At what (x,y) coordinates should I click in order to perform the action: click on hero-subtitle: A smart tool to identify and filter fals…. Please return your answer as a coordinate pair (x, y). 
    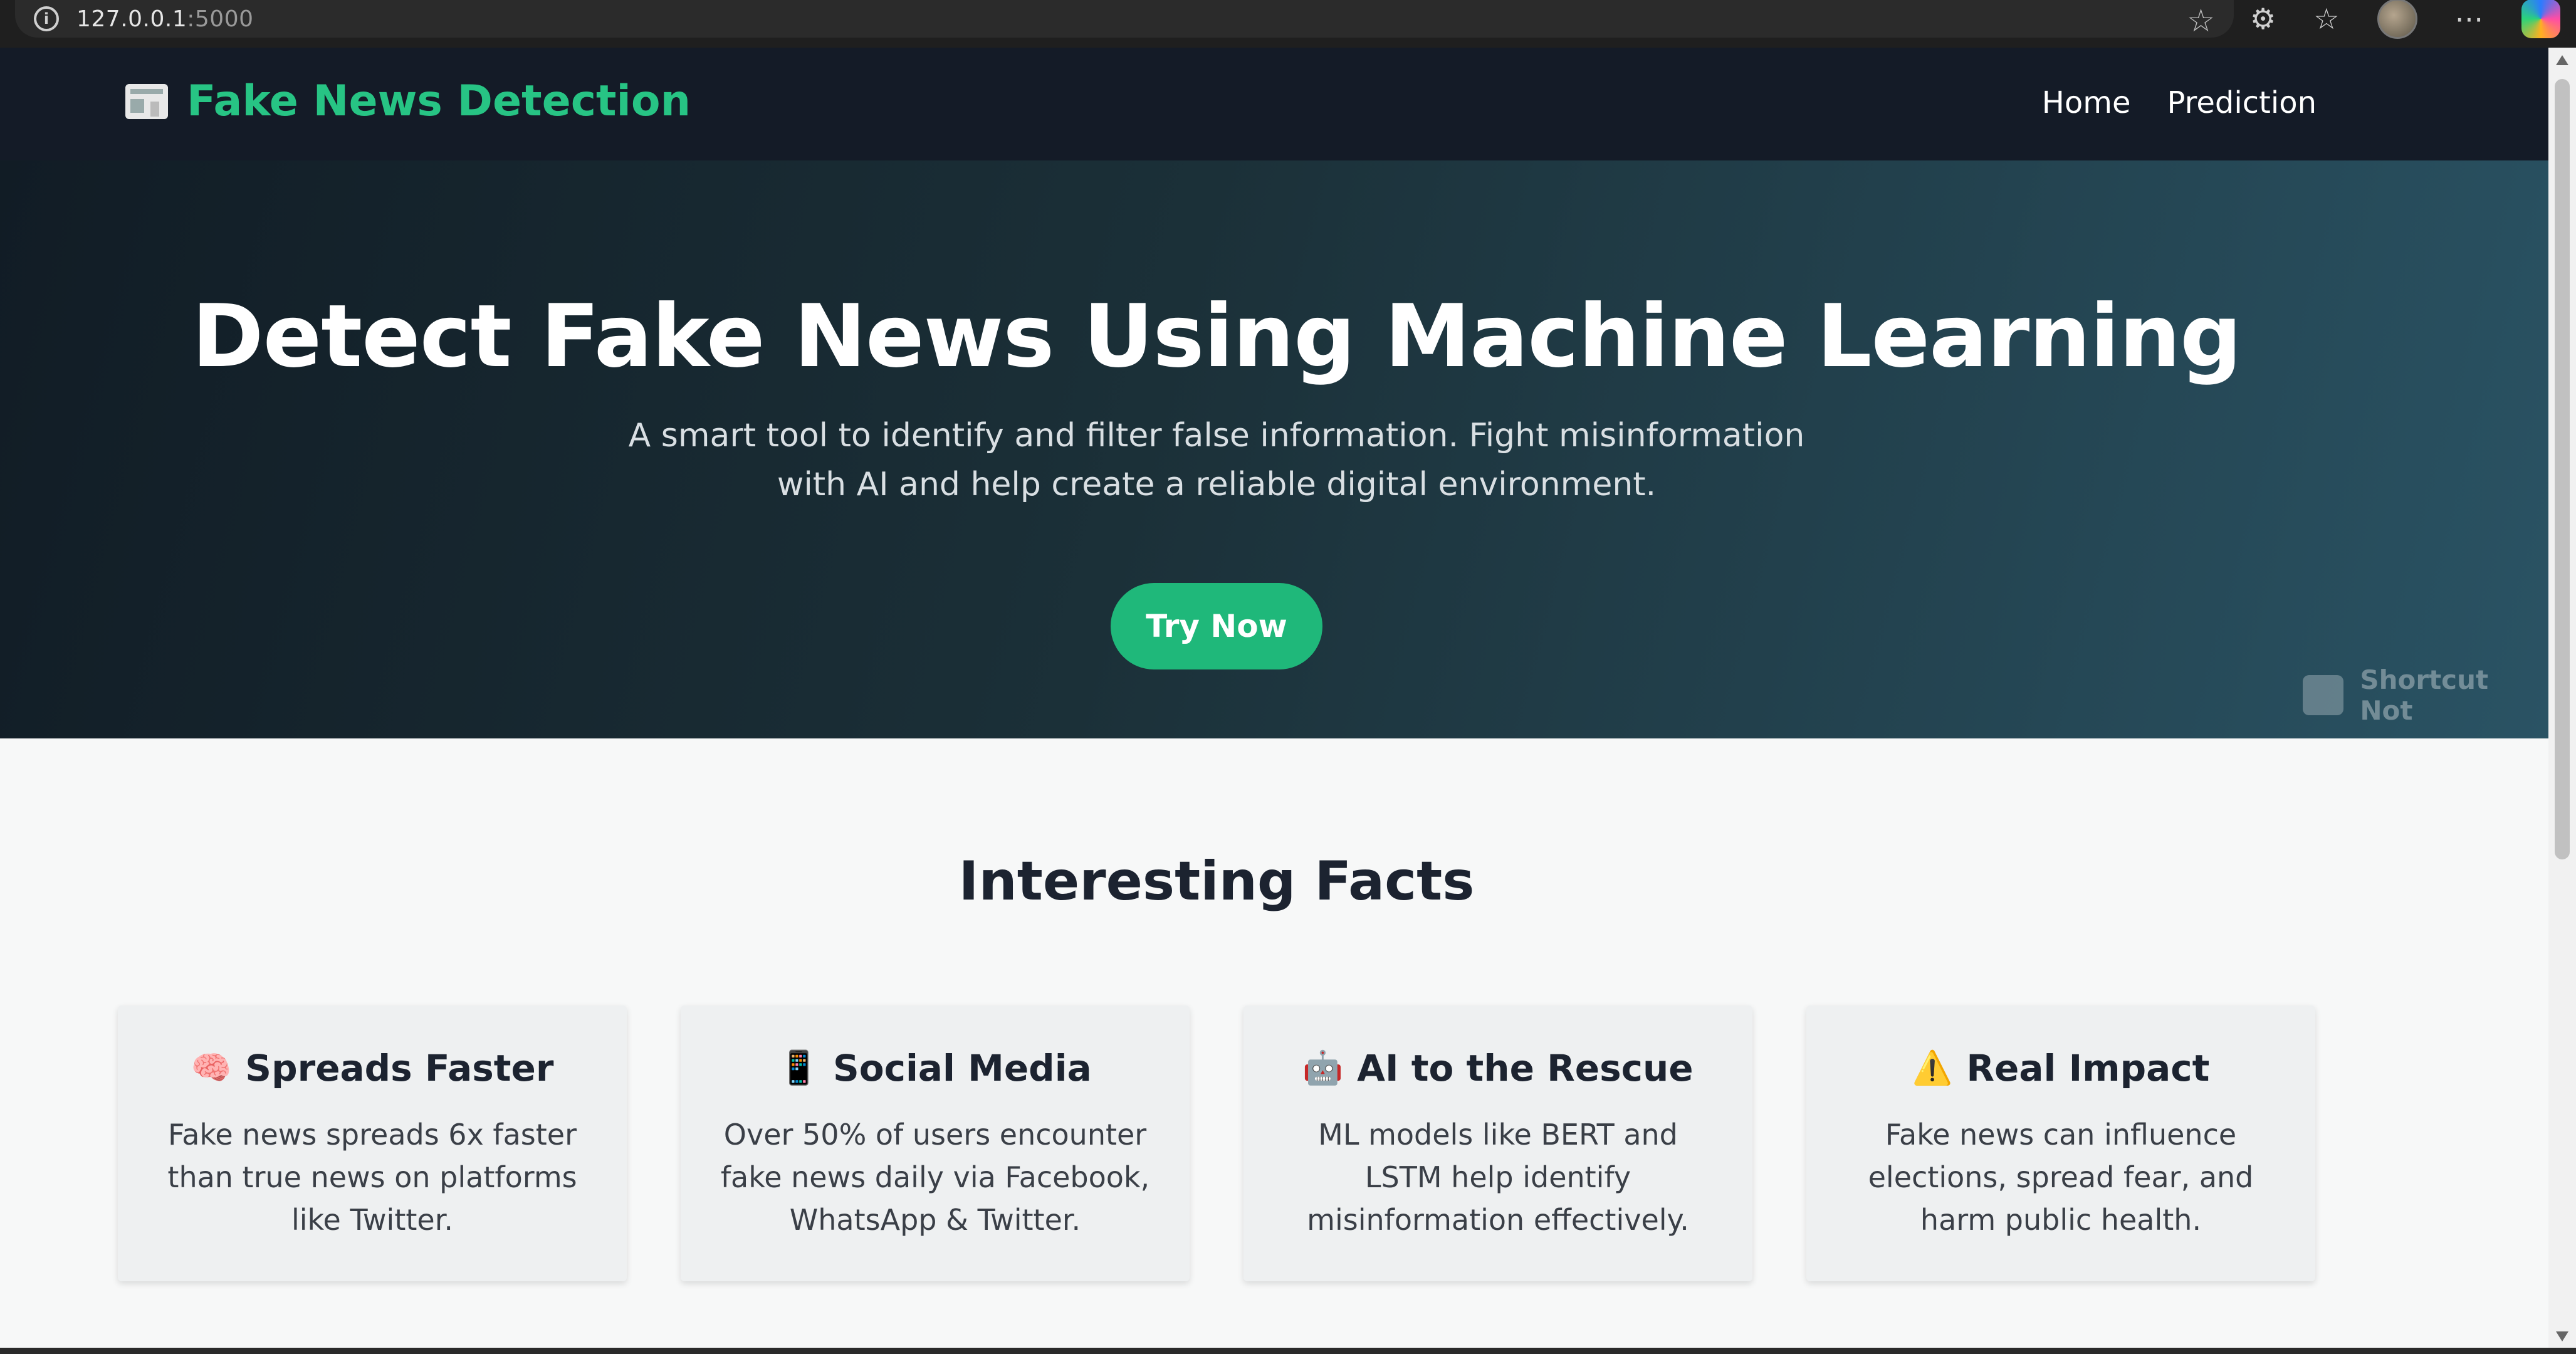
    Looking at the image, I should click on (1216, 460).